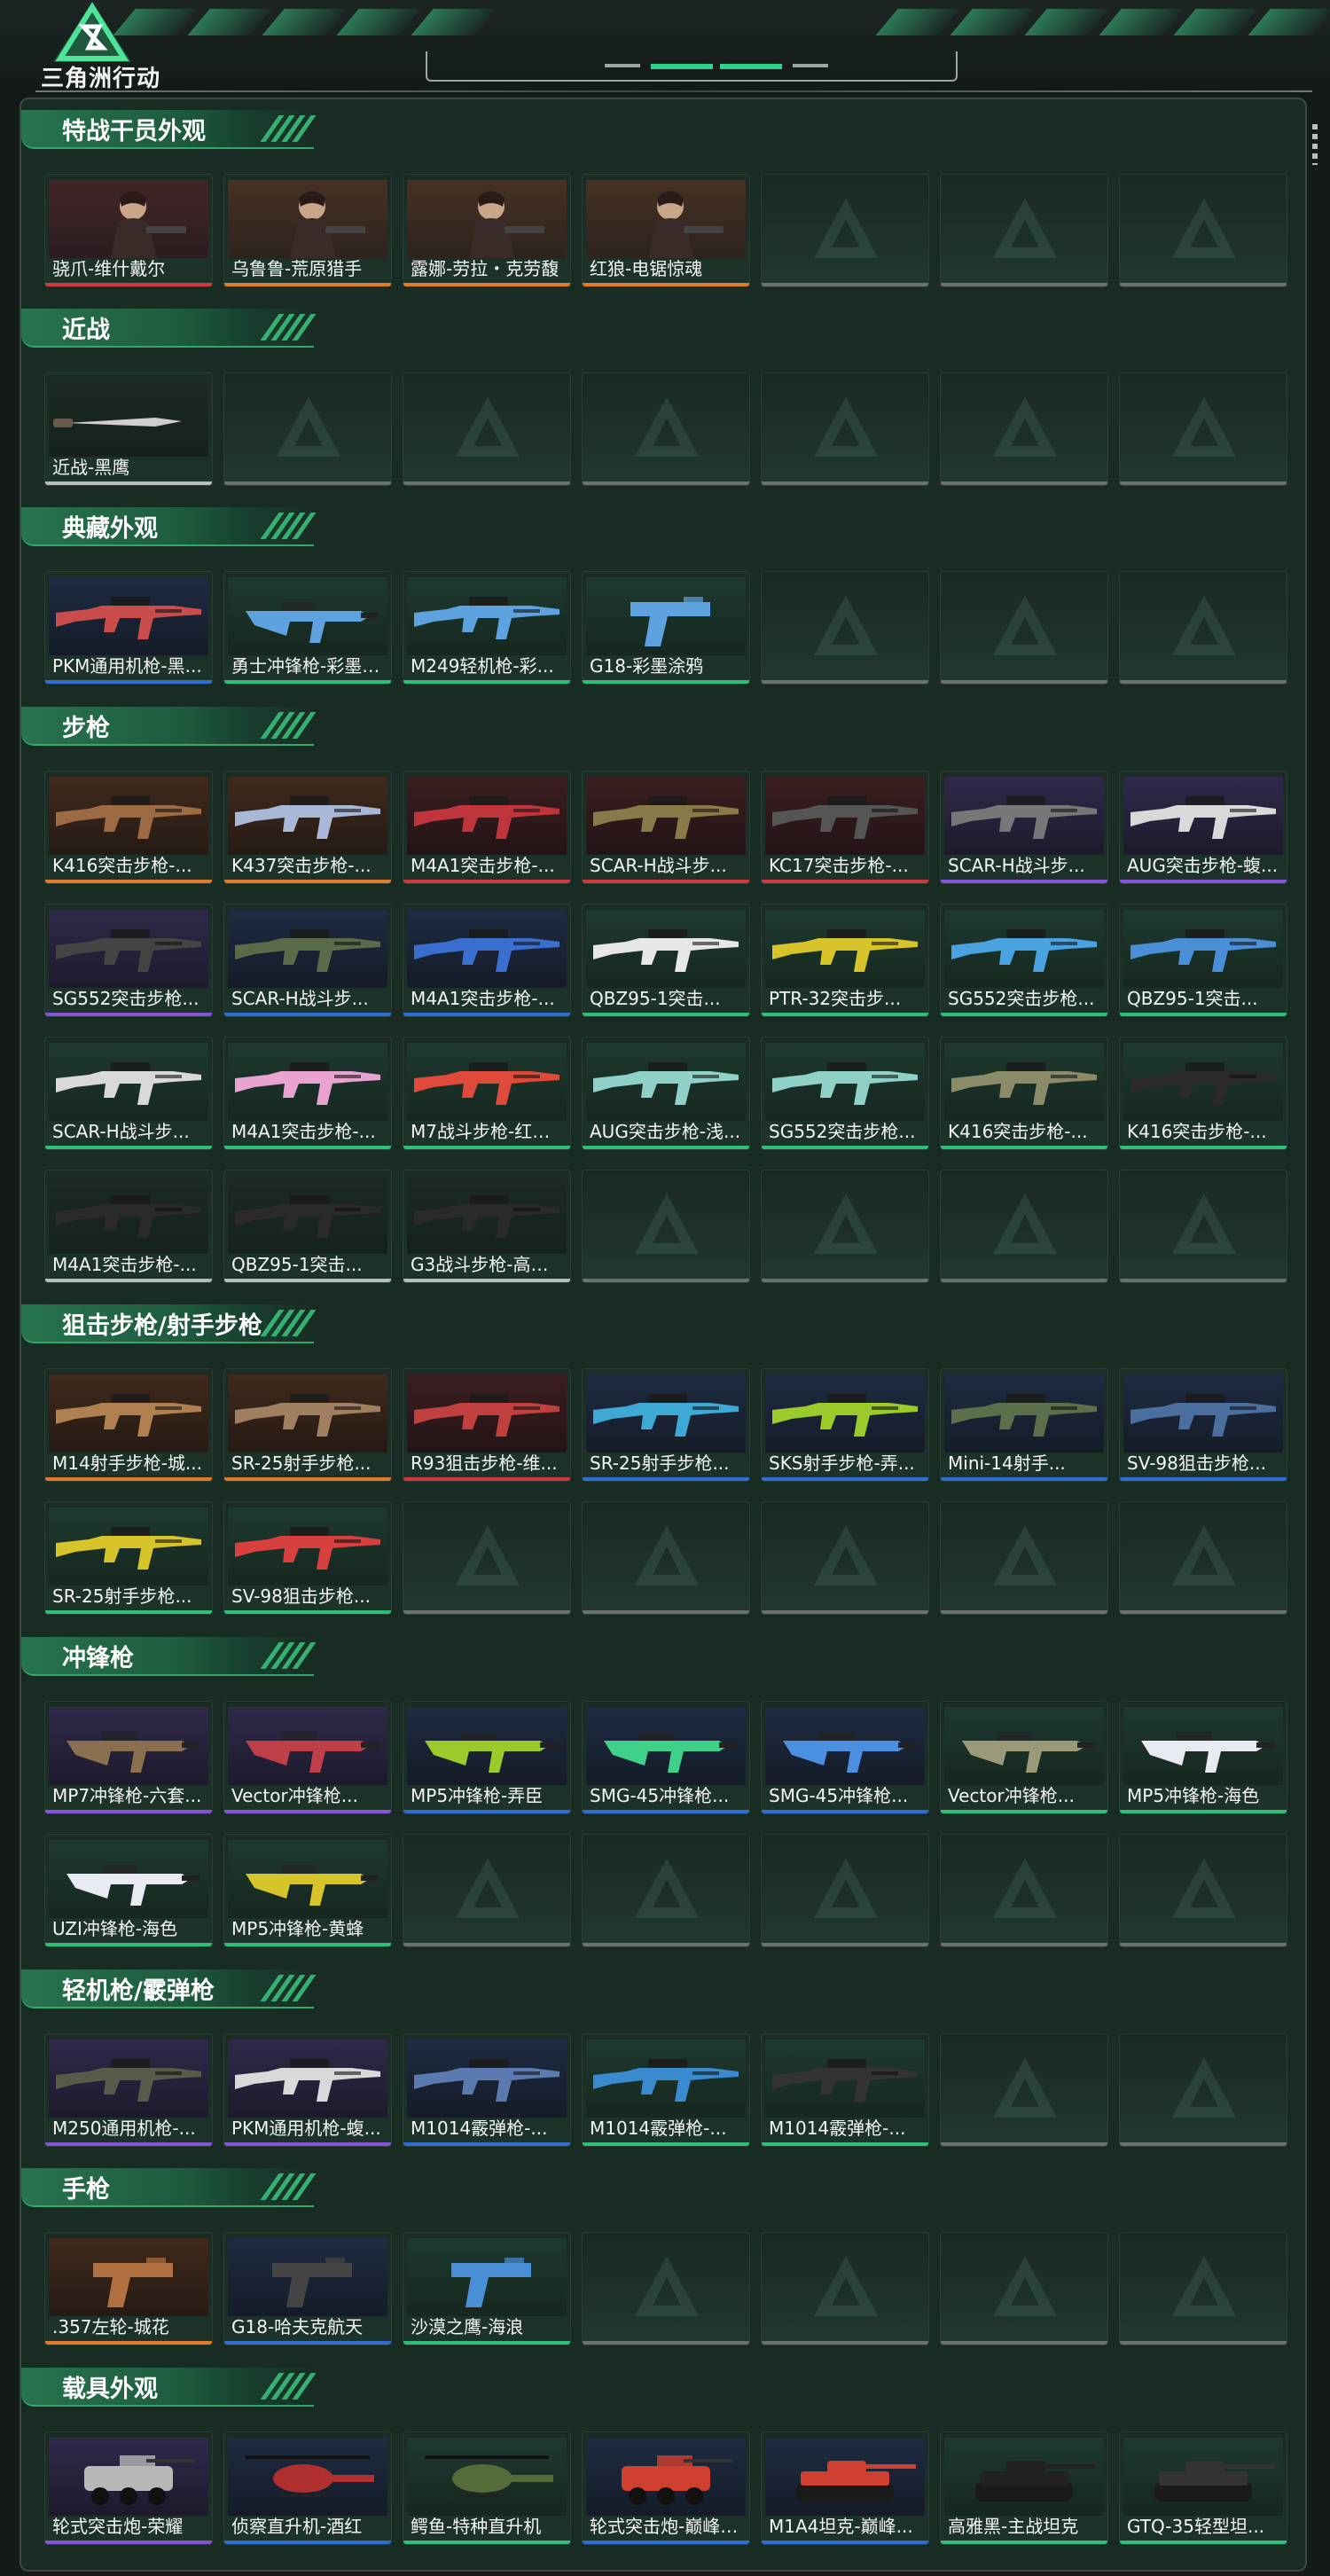 The height and width of the screenshot is (2576, 1330). I want to click on item-card: 沙漠之鹰-海浪, so click(487, 2288).